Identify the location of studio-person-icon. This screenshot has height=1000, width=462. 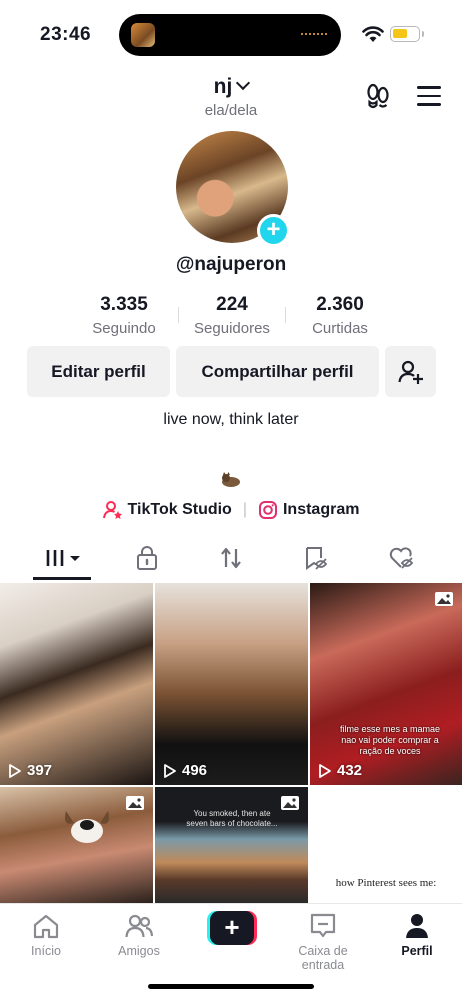
(112, 510).